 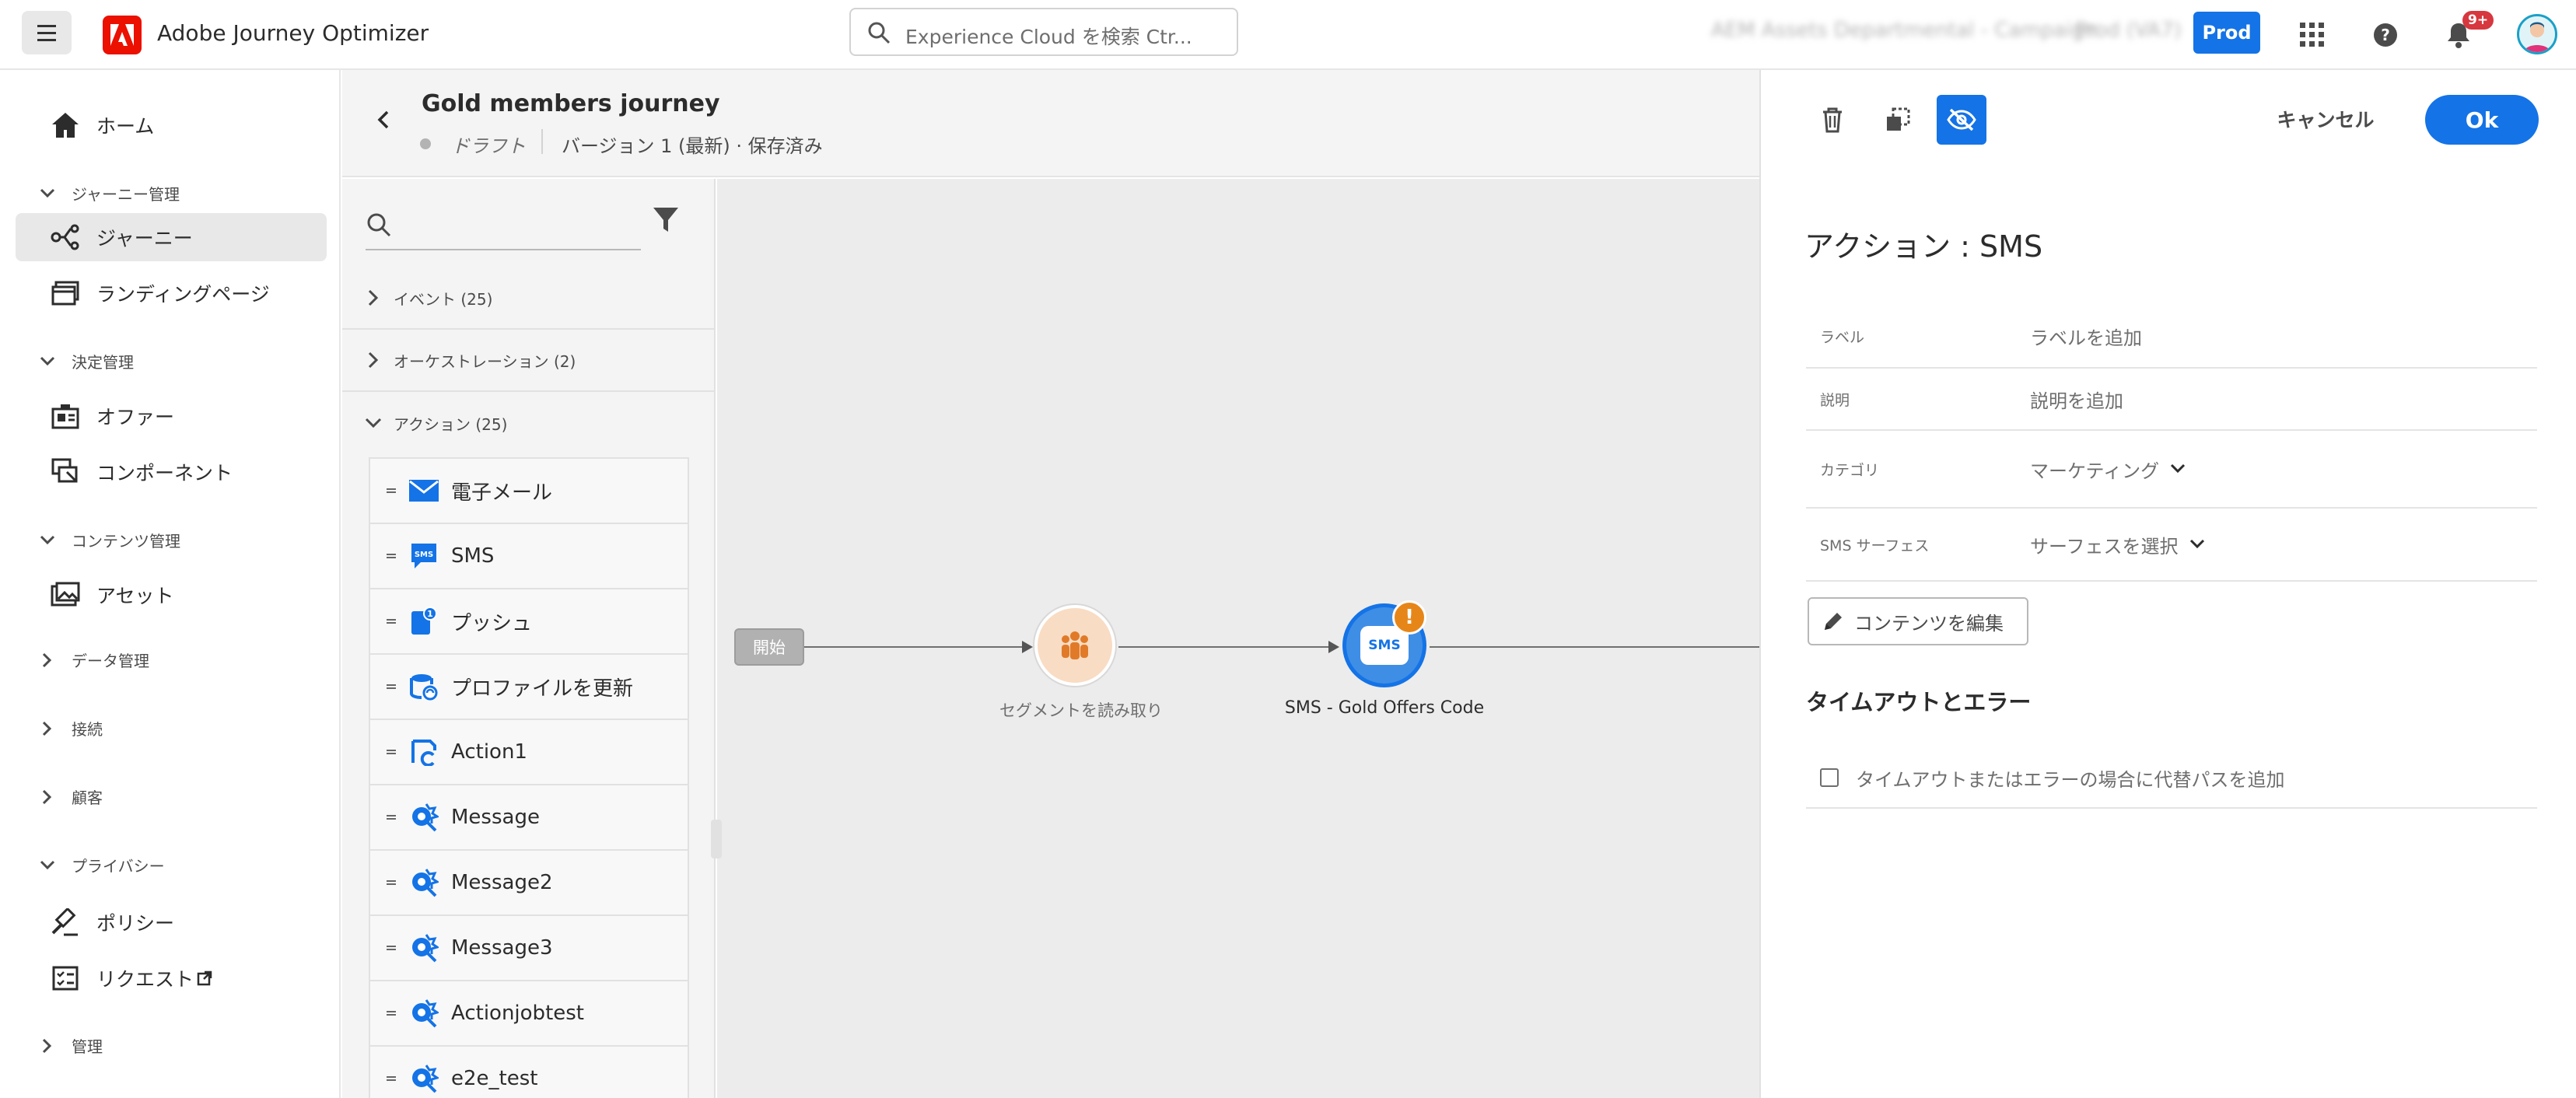 I want to click on nav-policies-label: ポリシー, so click(x=135, y=923).